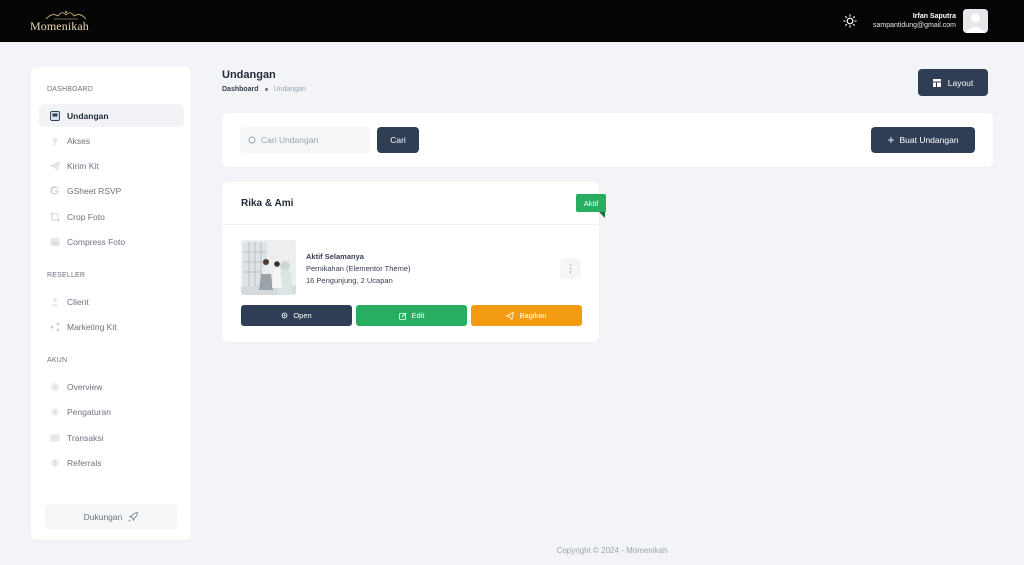 This screenshot has width=1024, height=565. What do you see at coordinates (55, 327) in the screenshot?
I see `marketing-icon` at bounding box center [55, 327].